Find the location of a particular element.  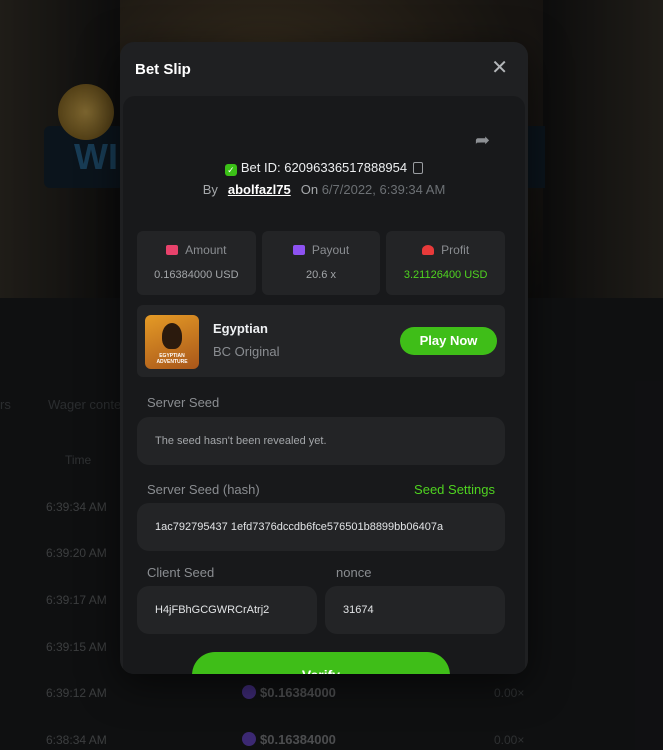

copy-icon is located at coordinates (418, 168).